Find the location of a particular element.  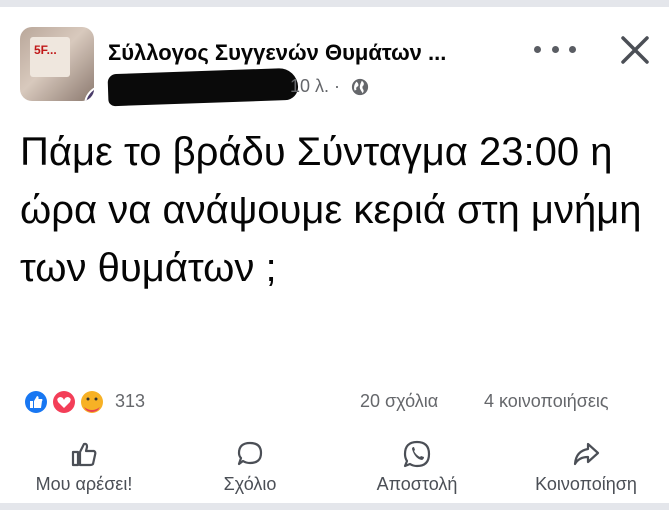

care-icon is located at coordinates (92, 402).